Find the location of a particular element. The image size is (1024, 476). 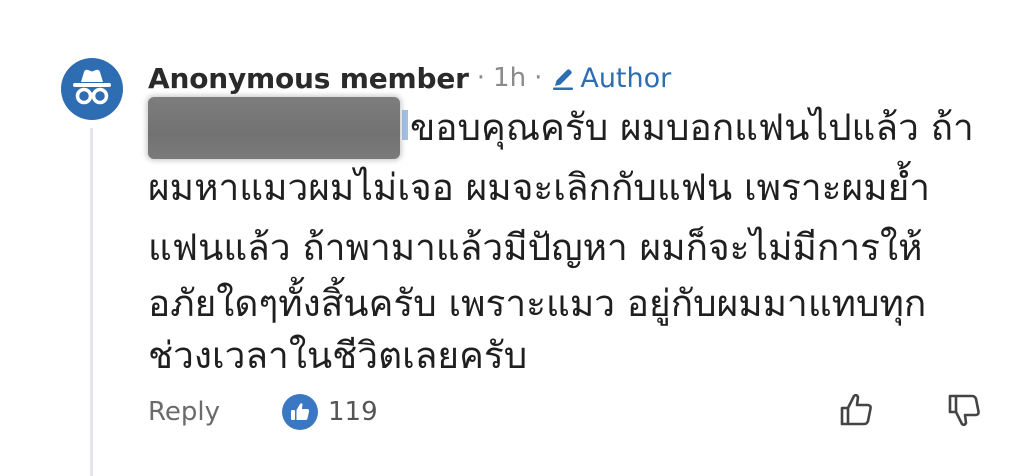

incognito-icon is located at coordinates (92, 87).